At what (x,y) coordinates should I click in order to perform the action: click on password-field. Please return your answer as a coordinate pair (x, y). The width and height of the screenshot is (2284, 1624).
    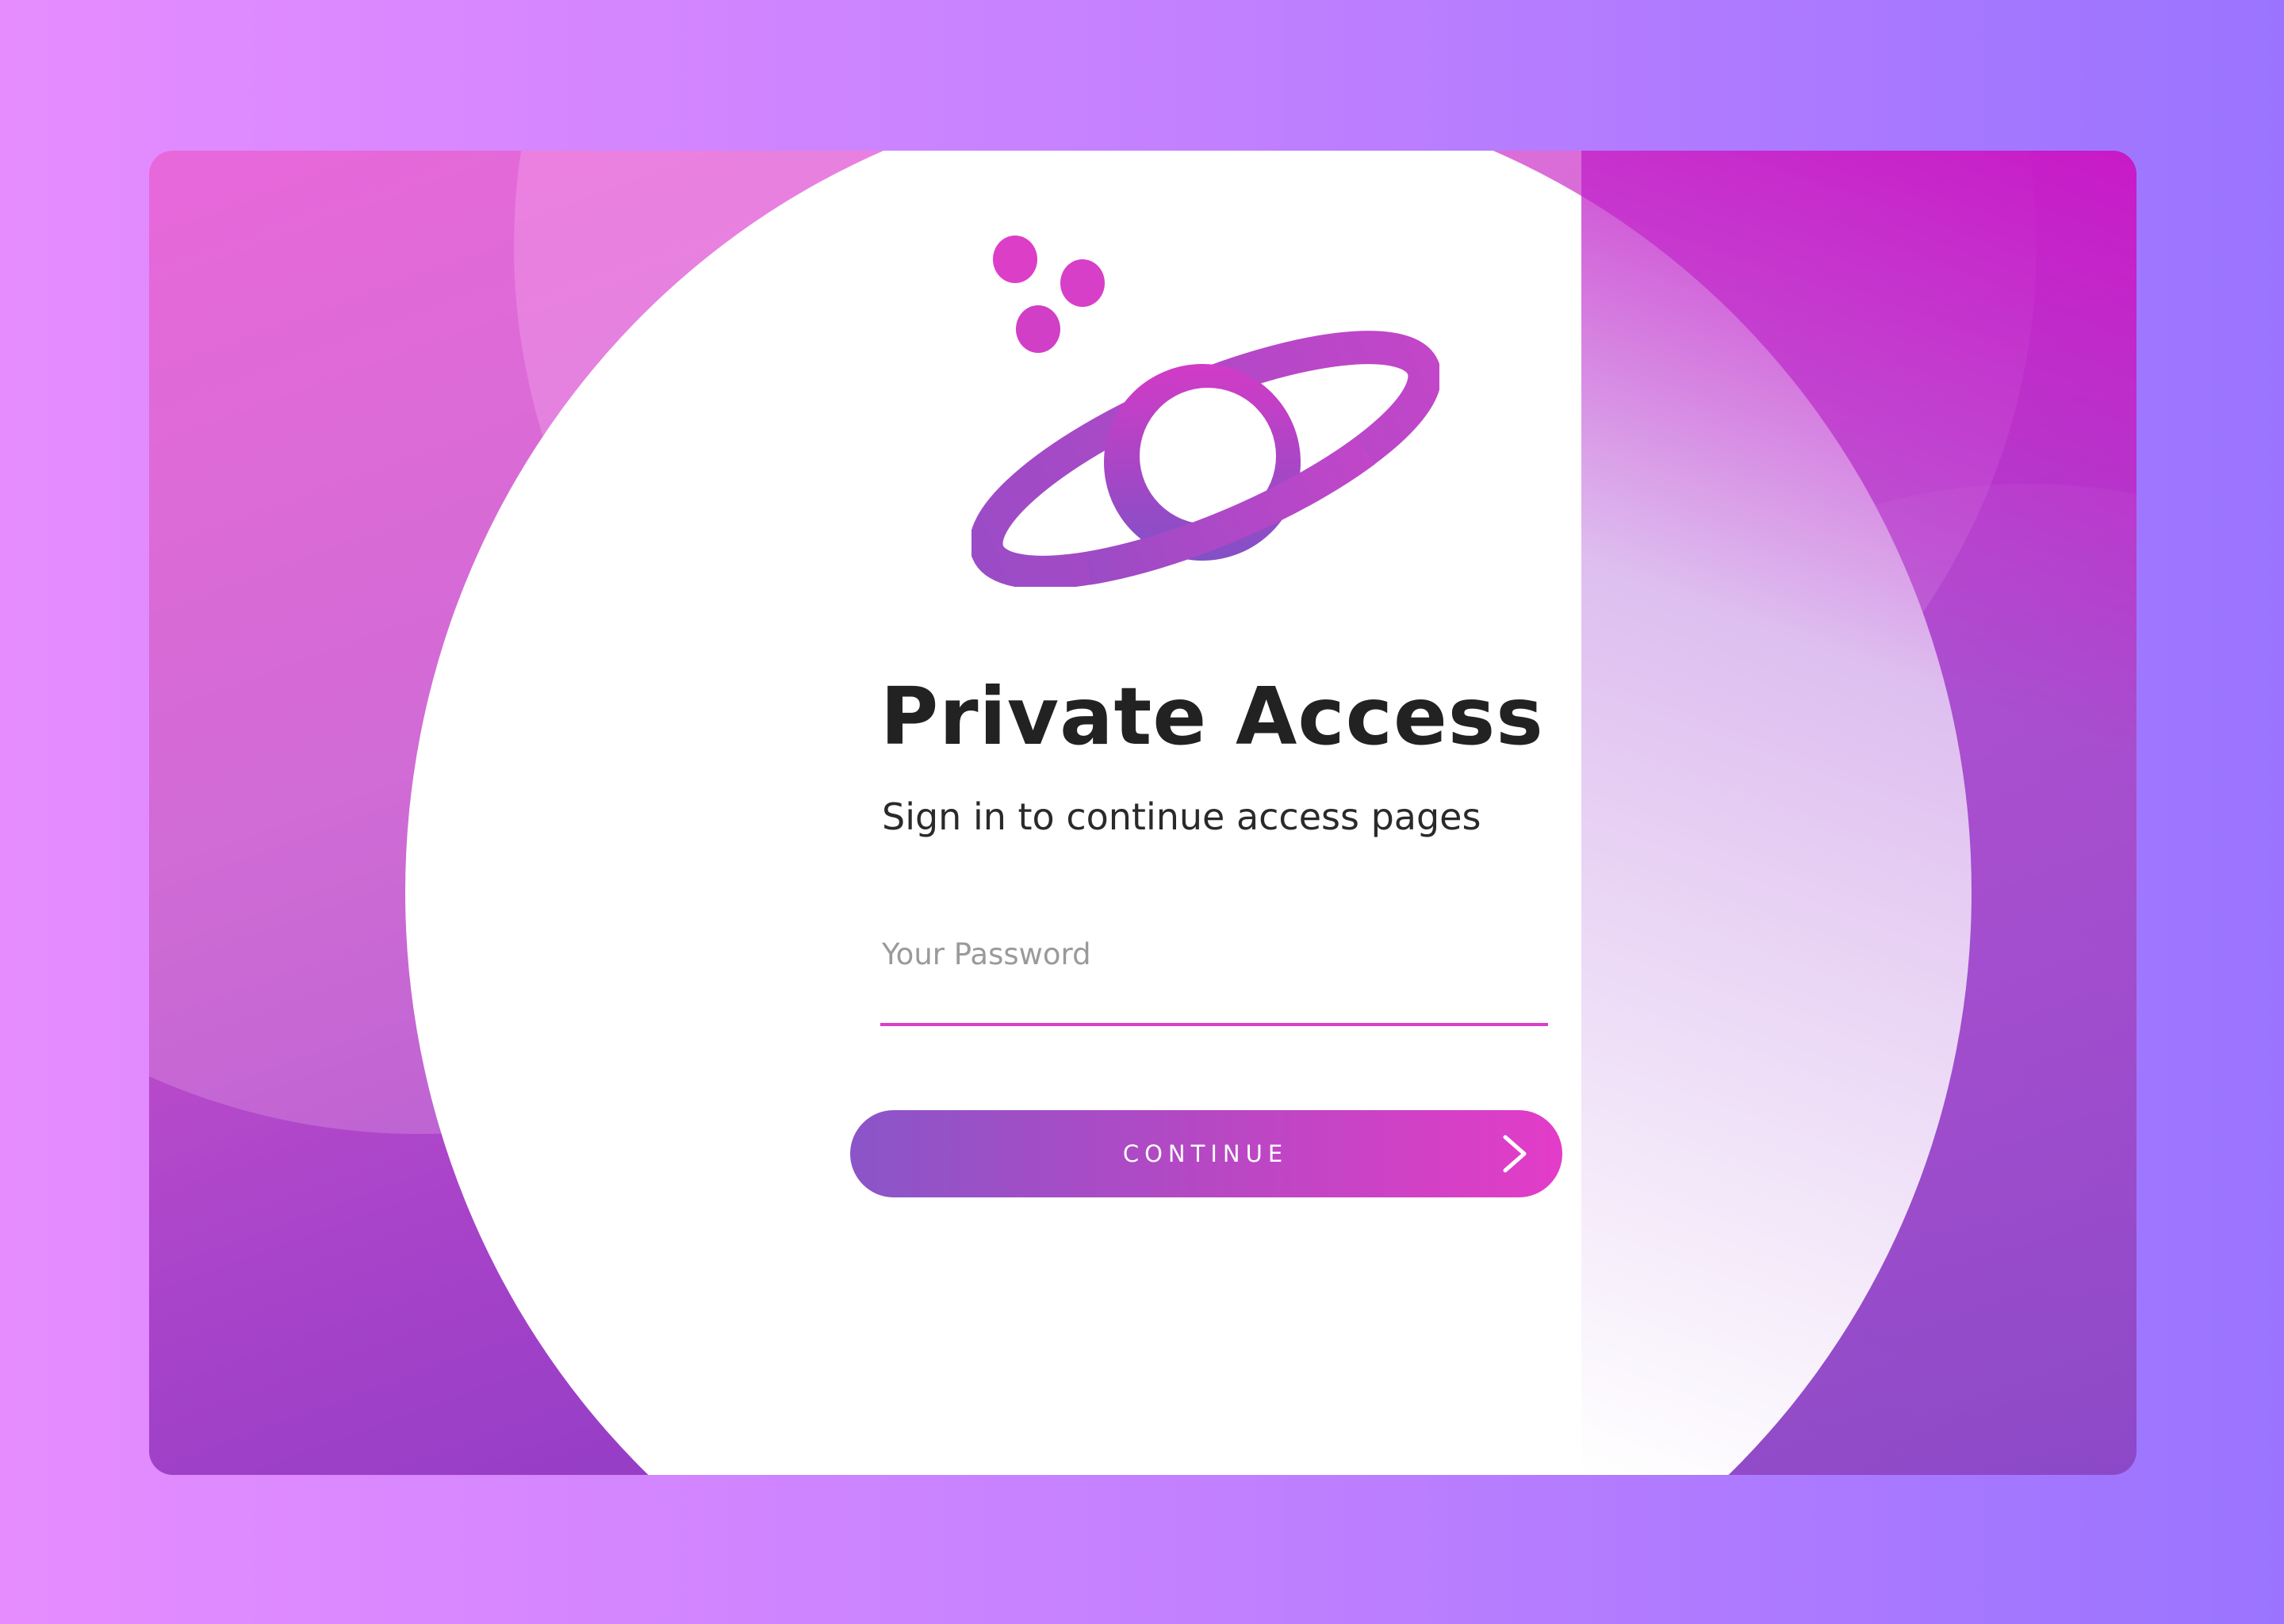
    Looking at the image, I should click on (1214, 973).